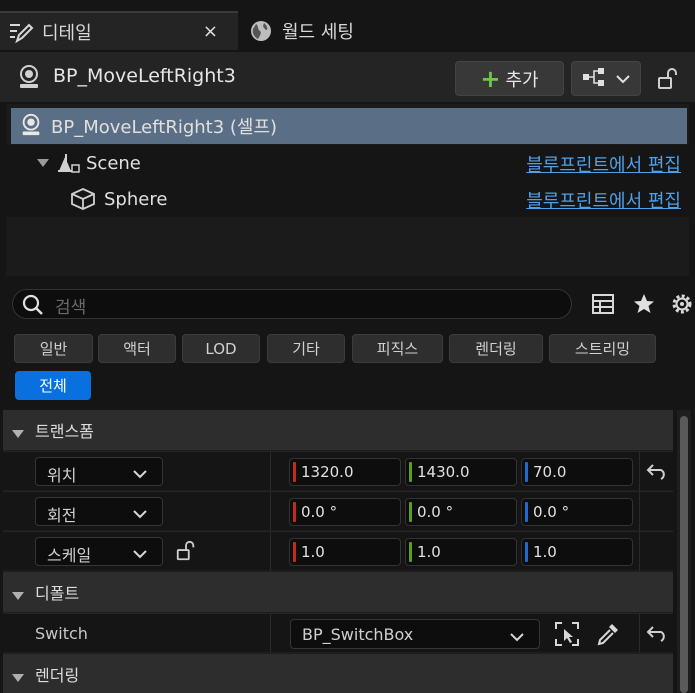 The image size is (695, 693). What do you see at coordinates (119, 30) in the screenshot?
I see `tab-details: 디테일 ×` at bounding box center [119, 30].